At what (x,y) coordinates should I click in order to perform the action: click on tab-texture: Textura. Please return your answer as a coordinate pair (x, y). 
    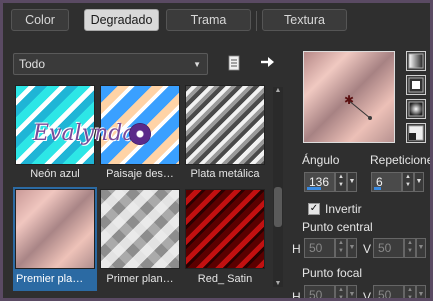
    Looking at the image, I should click on (304, 20).